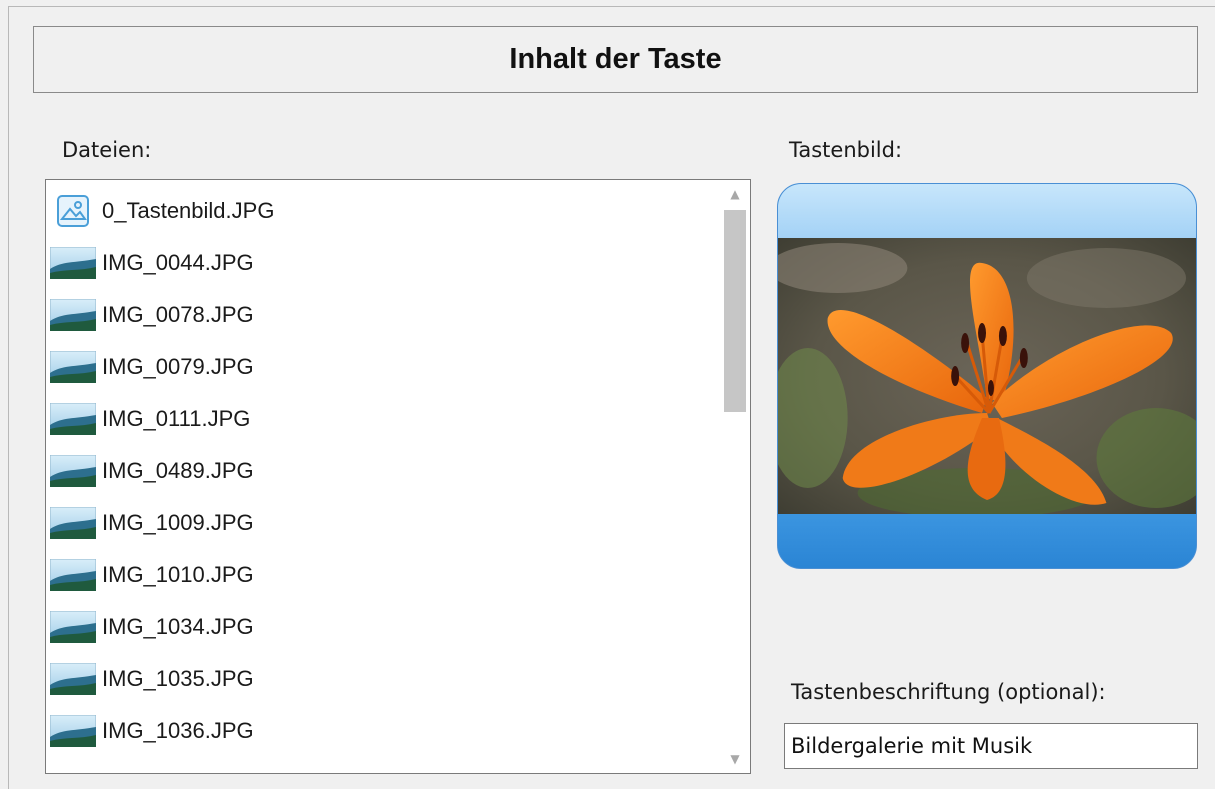 The height and width of the screenshot is (789, 1215). Describe the element at coordinates (611, 6) in the screenshot. I see `frame-border-top` at that location.